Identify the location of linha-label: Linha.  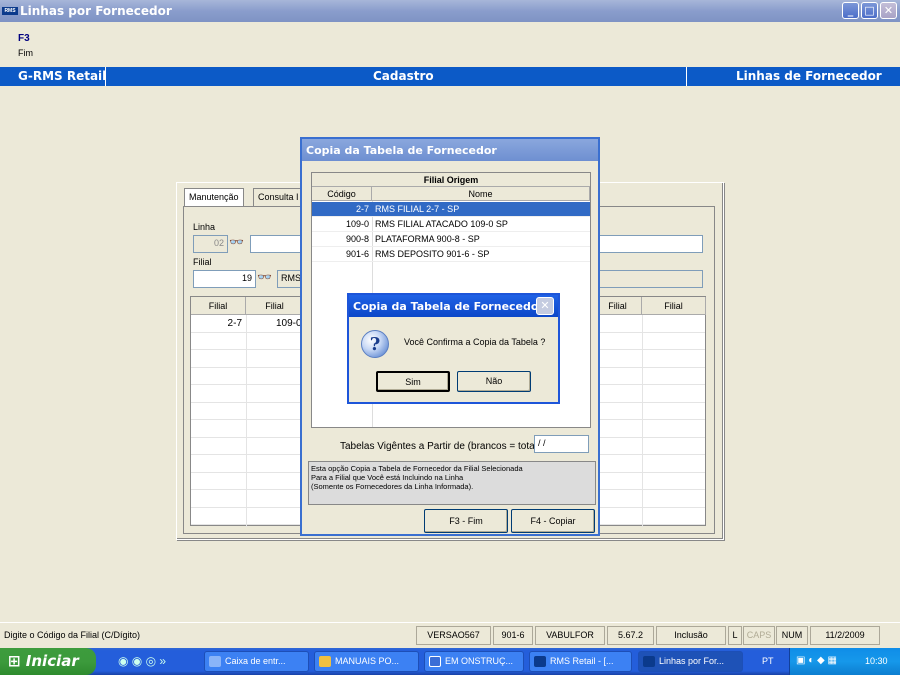
(204, 227).